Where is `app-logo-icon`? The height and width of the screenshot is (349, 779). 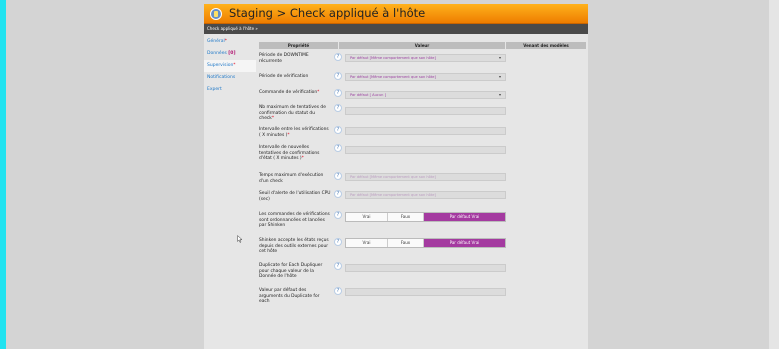 app-logo-icon is located at coordinates (216, 14).